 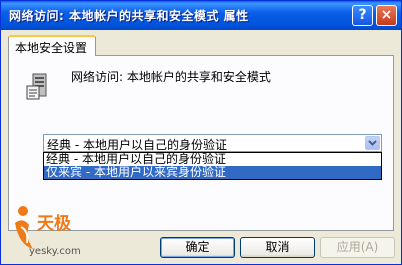 I want to click on close-icon: ×, so click(x=386, y=15).